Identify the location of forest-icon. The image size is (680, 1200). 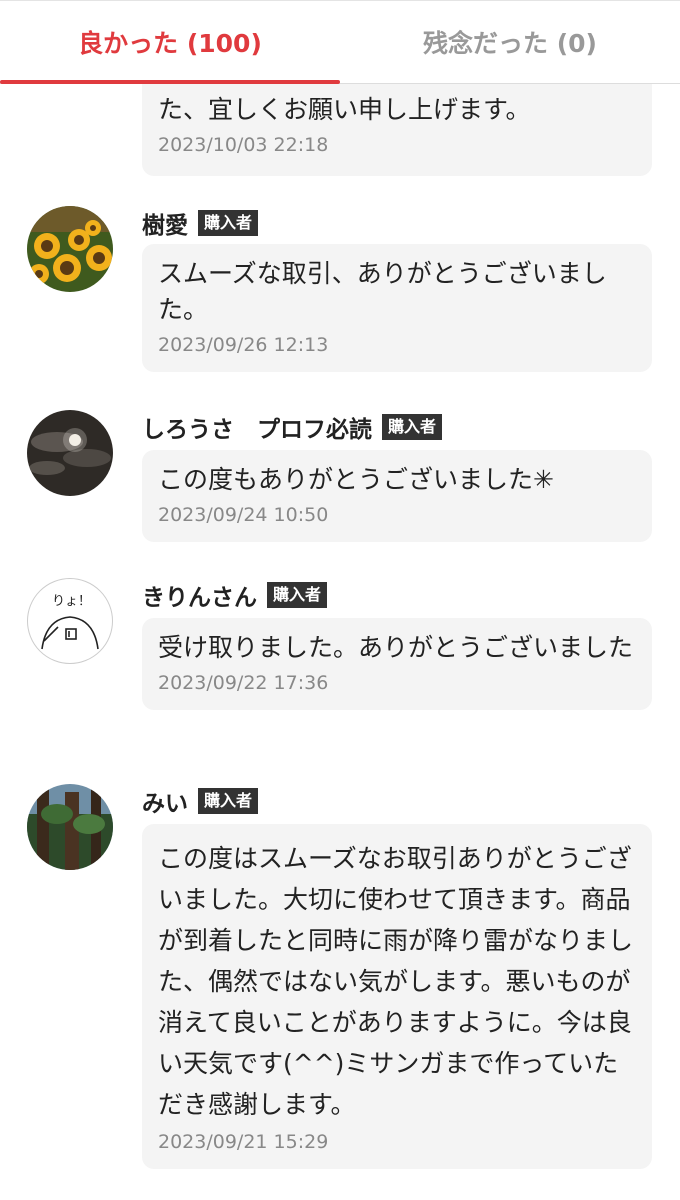
(70, 827).